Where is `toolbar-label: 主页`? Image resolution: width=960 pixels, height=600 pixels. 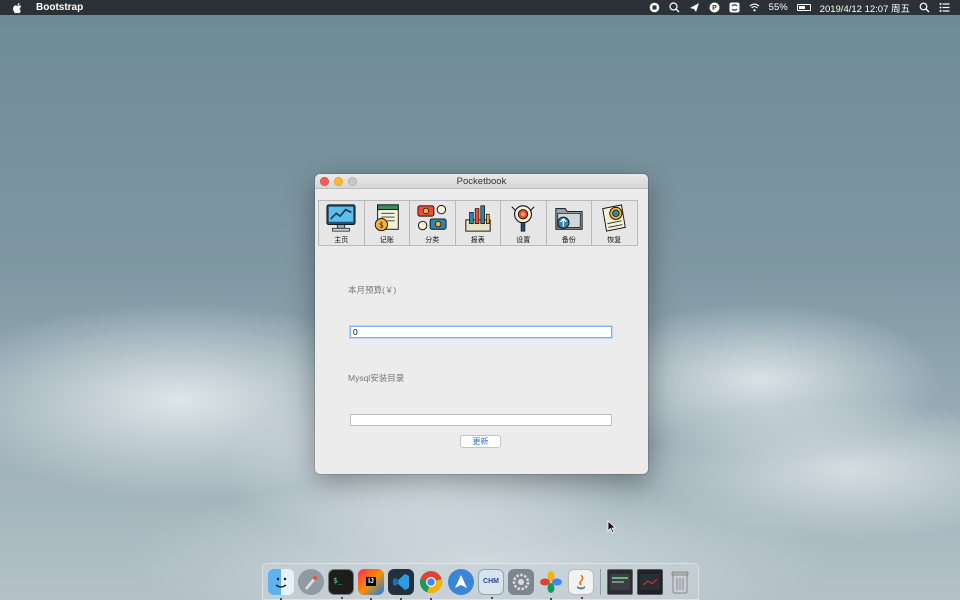
toolbar-label: 主页 is located at coordinates (341, 240).